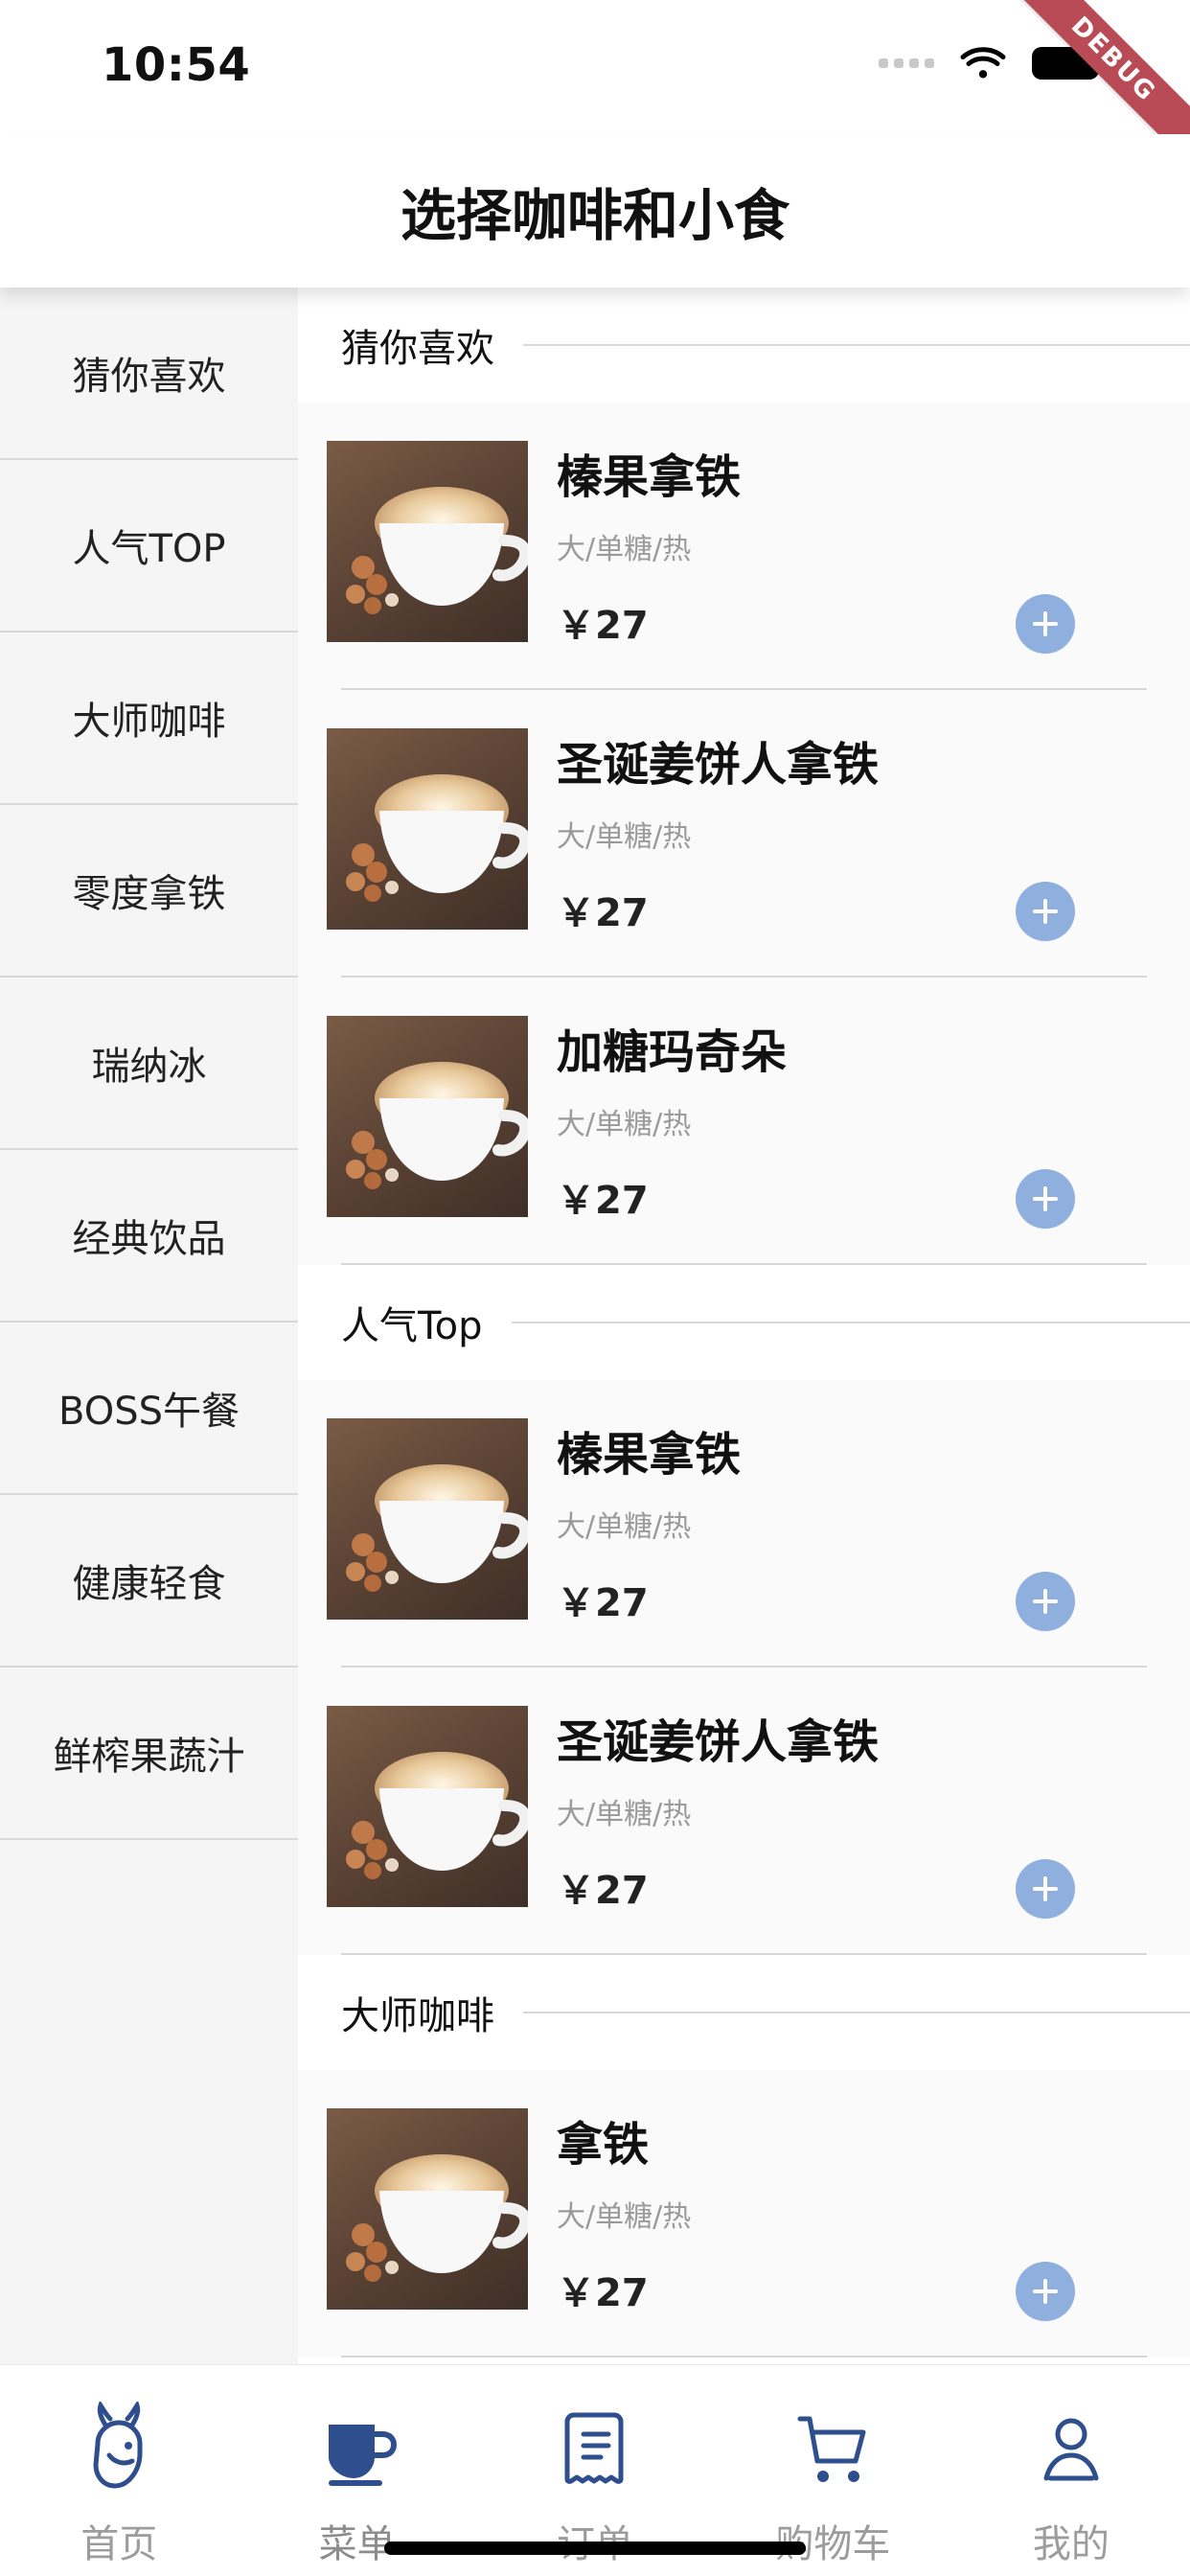 This screenshot has width=1190, height=2576. What do you see at coordinates (595, 2540) in the screenshot?
I see `bottom-nav-label: 订单` at bounding box center [595, 2540].